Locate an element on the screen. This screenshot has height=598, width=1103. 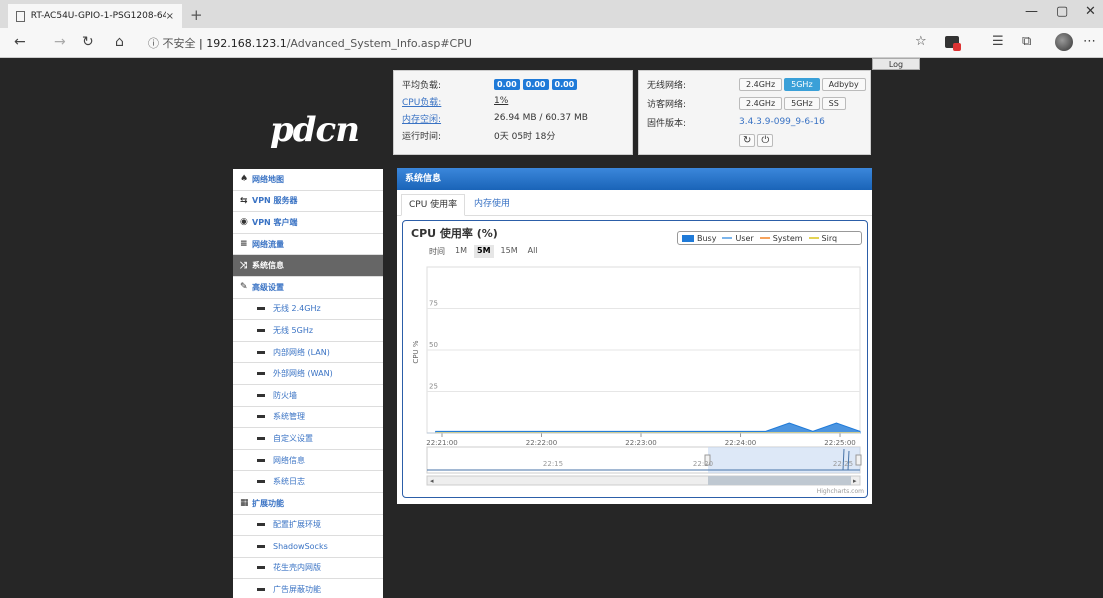
y-tick-label: 50 is located at coordinates (433, 345).